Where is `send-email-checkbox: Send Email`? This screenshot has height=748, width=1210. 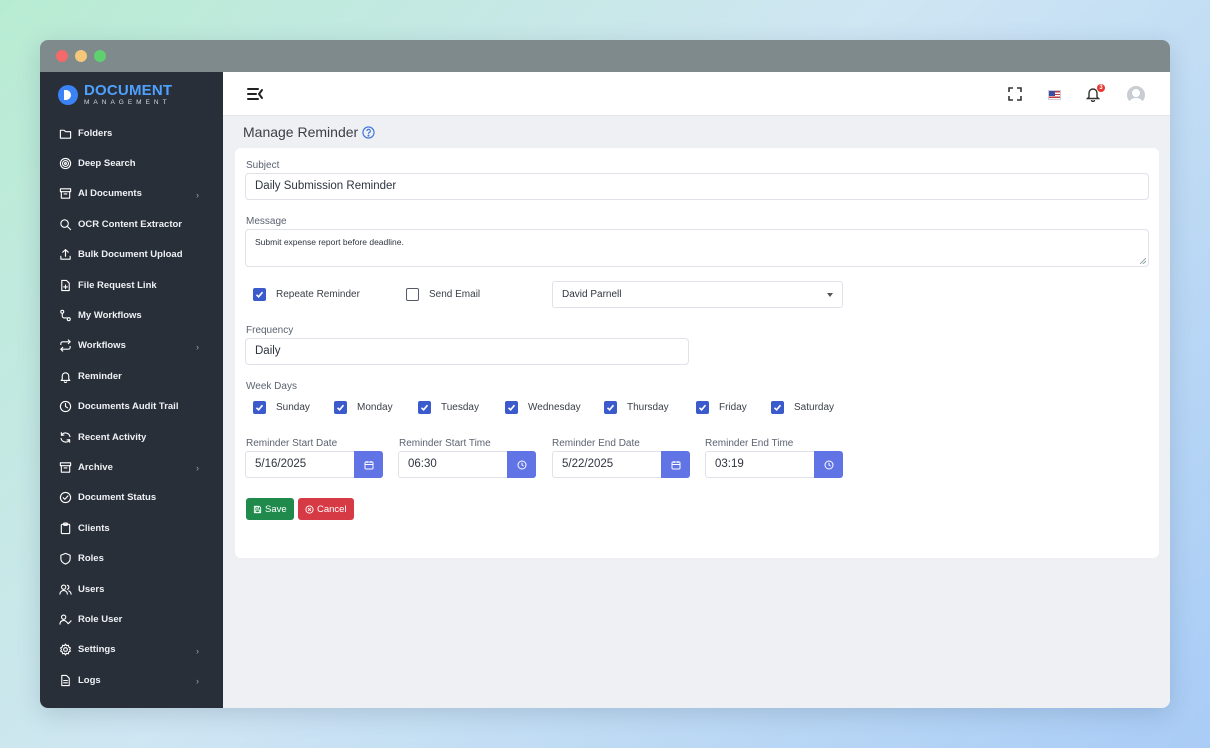 send-email-checkbox: Send Email is located at coordinates (443, 294).